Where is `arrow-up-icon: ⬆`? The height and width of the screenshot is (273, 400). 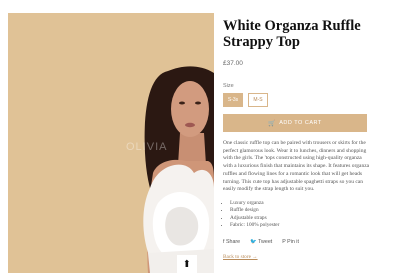 arrow-up-icon: ⬆ is located at coordinates (187, 264).